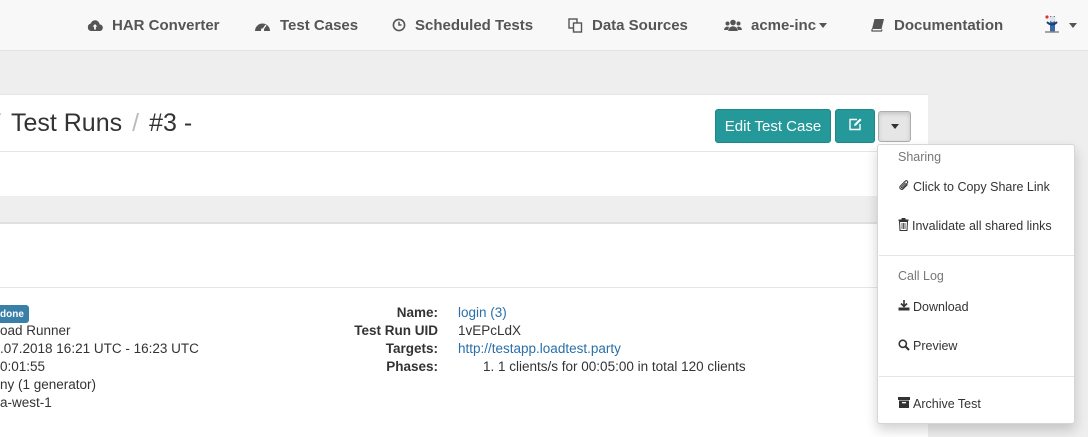  Describe the element at coordinates (784, 25) in the screenshot. I see `nav-org-label: acme-inc` at that location.